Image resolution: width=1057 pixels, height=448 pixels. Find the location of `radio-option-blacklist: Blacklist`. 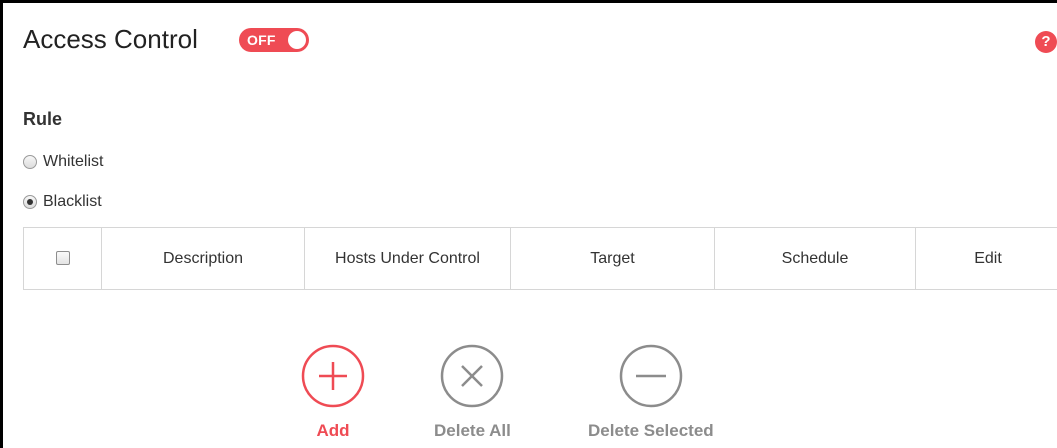

radio-option-blacklist: Blacklist is located at coordinates (62, 202).